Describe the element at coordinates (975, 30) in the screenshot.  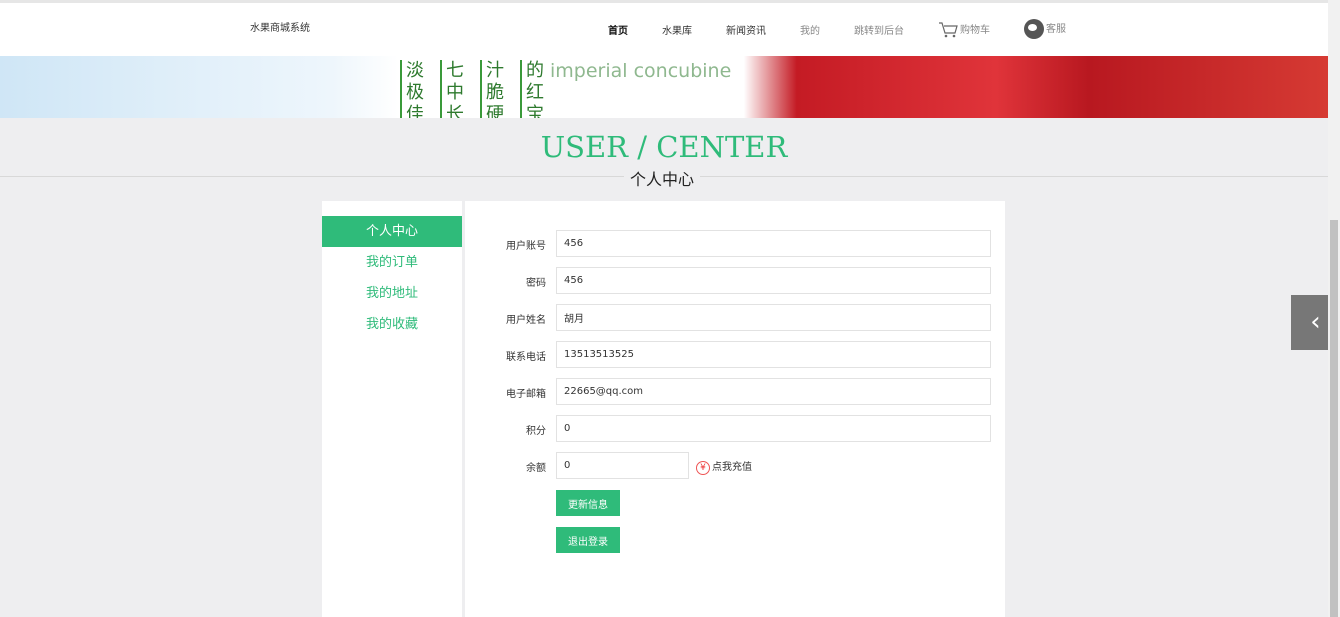
I see `cart-label: 购物车` at that location.